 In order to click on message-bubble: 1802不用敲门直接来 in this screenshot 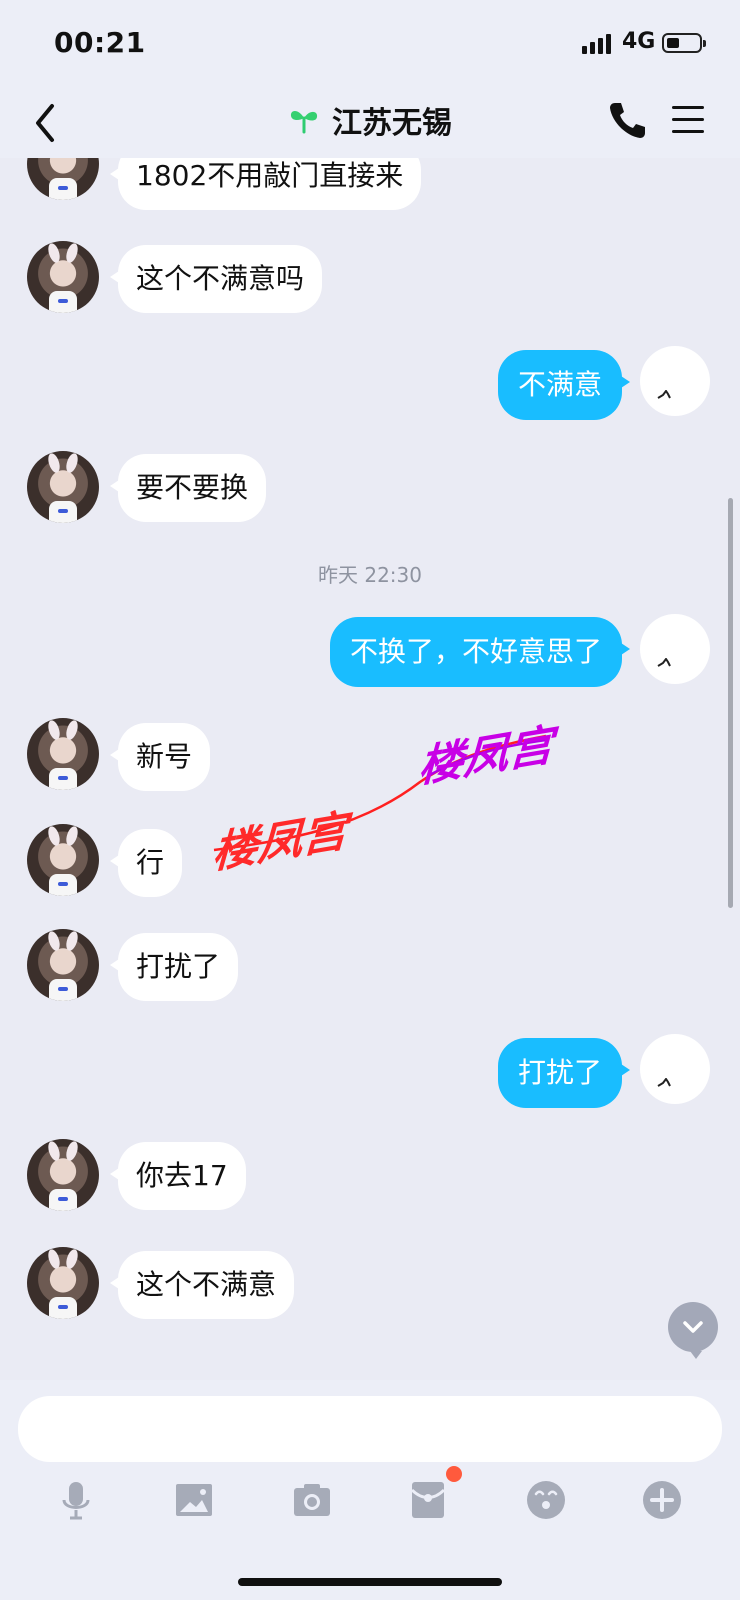, I will do `click(265, 184)`.